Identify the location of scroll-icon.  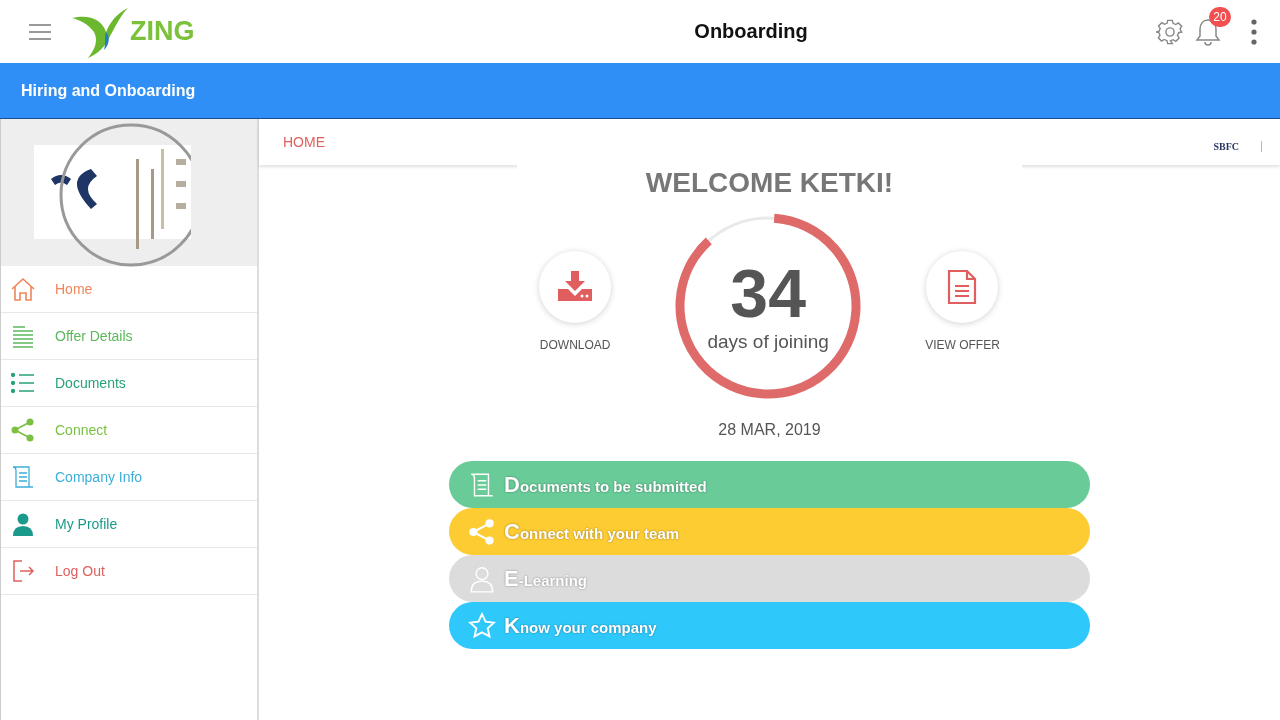
(23, 477).